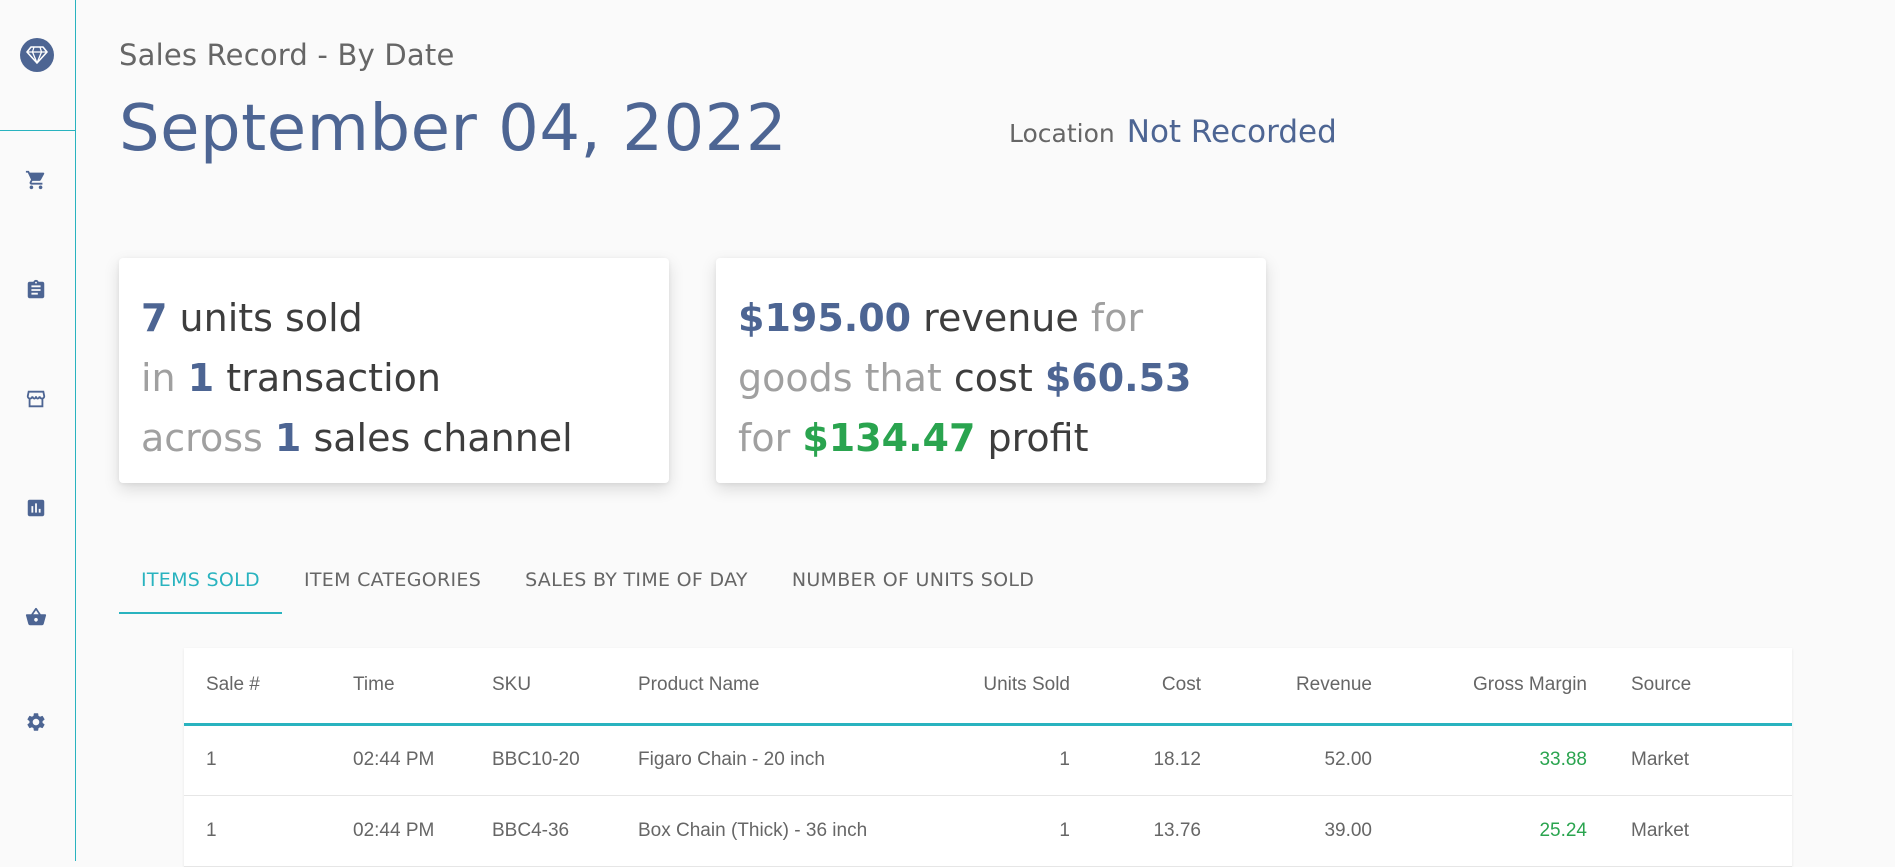 This screenshot has width=1895, height=867. I want to click on gear-icon, so click(36, 722).